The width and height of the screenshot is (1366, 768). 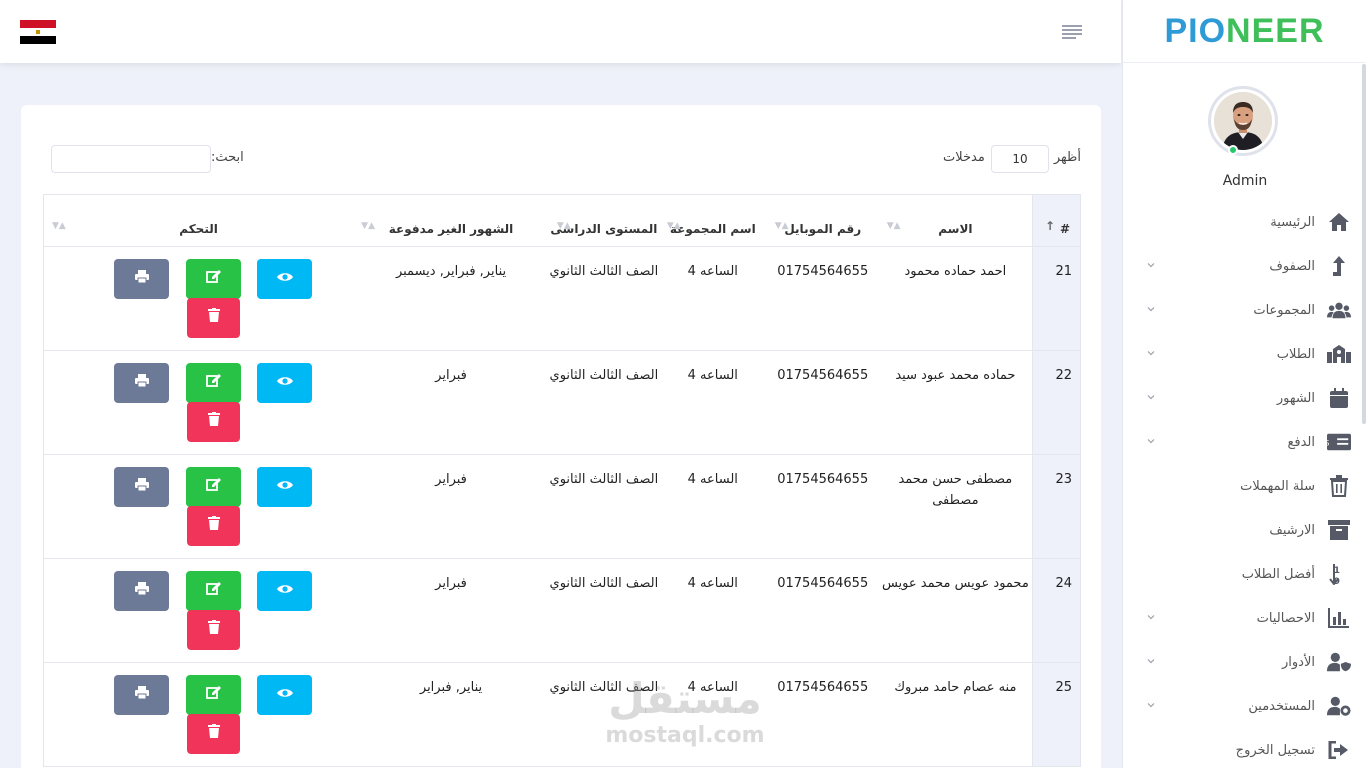 I want to click on col-header-control: التحكم ▲▼, so click(x=198, y=220).